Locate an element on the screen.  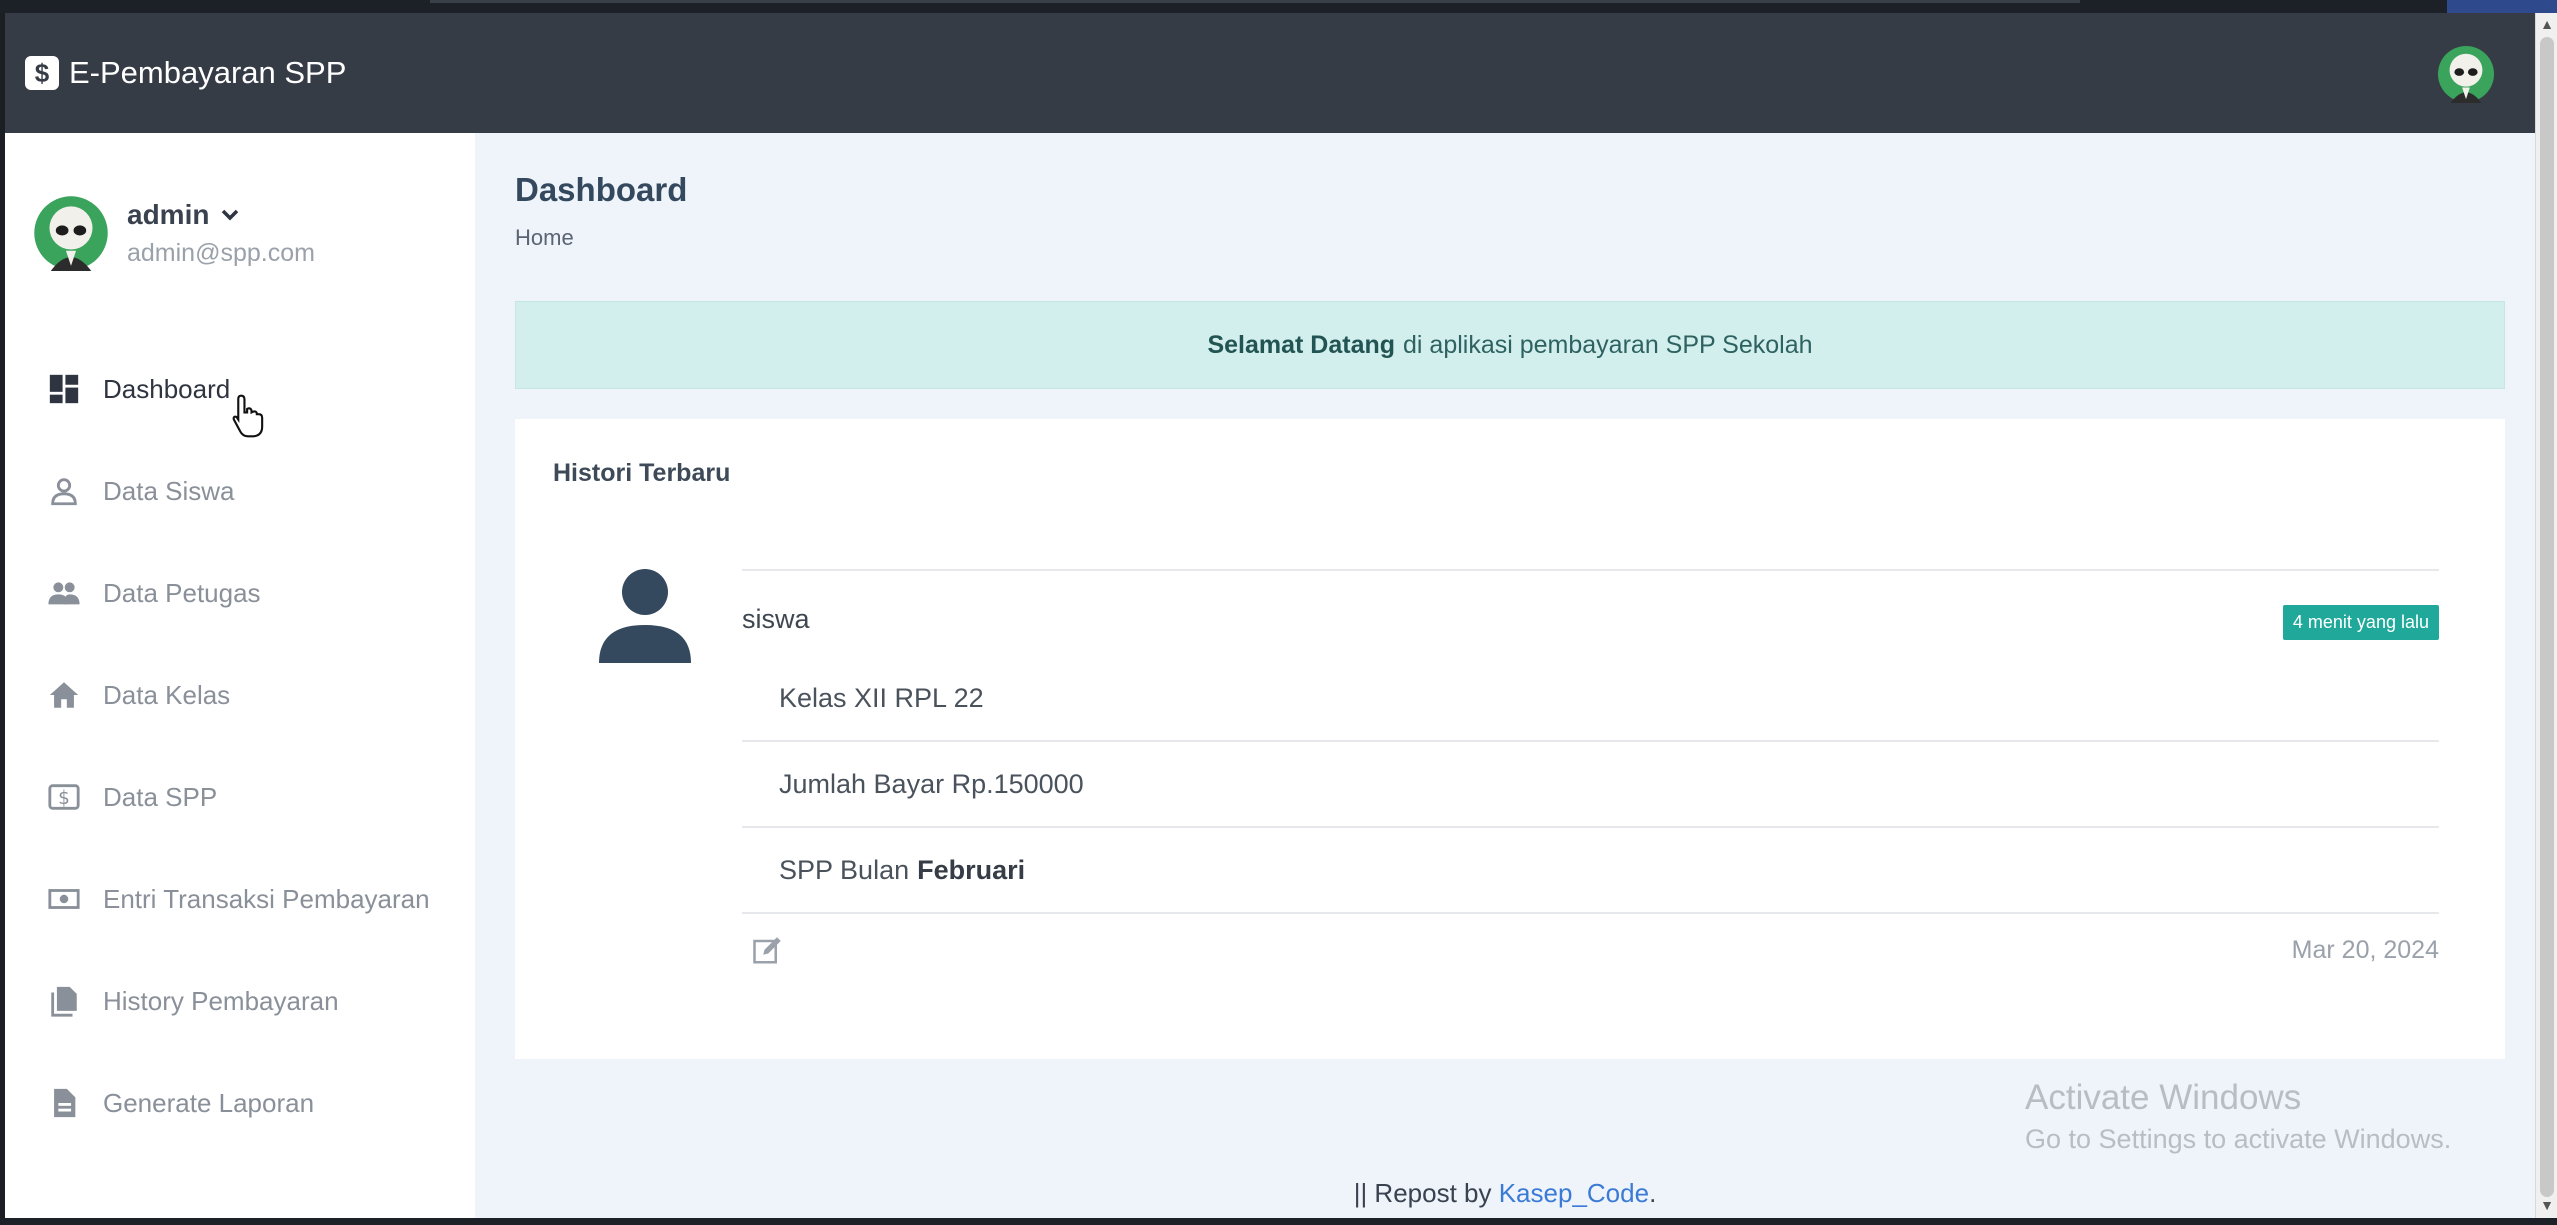
browser-tab-strip is located at coordinates (1255, 1).